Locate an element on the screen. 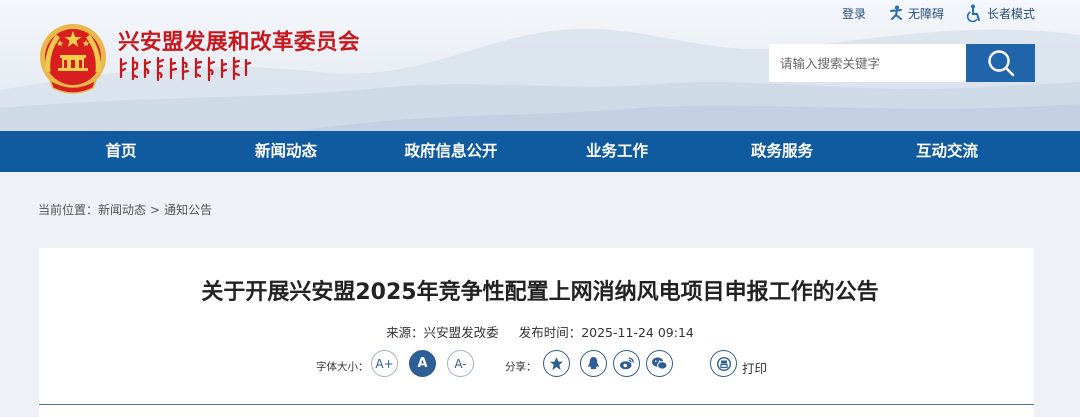  font-decrease-label: A- is located at coordinates (460, 363).